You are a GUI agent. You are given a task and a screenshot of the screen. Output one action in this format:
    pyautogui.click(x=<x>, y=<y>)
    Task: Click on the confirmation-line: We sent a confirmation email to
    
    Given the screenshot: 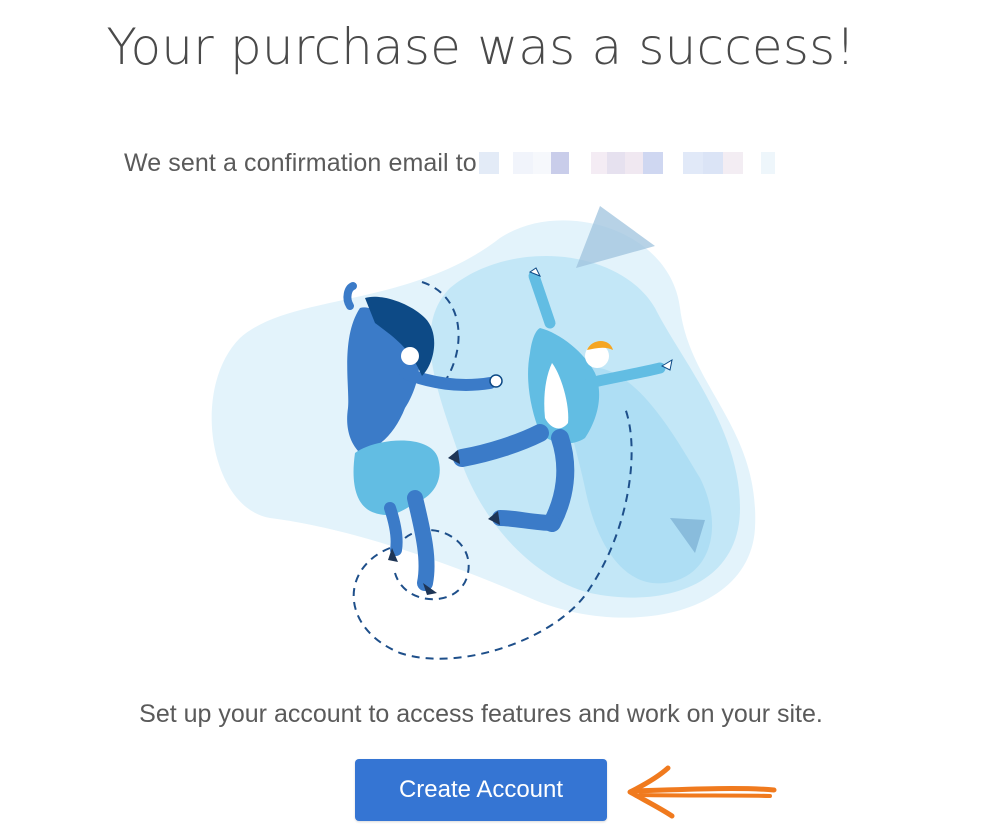 What is the action you would take?
    pyautogui.click(x=449, y=163)
    